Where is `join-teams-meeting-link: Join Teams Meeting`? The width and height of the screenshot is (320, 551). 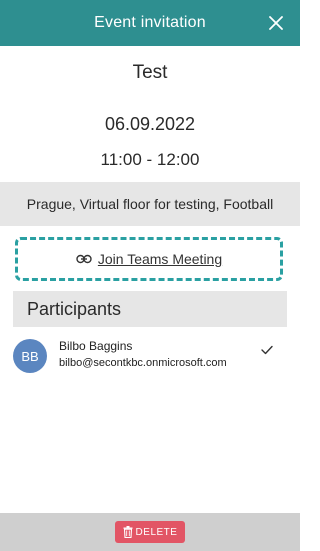
join-teams-meeting-link: Join Teams Meeting is located at coordinates (160, 259).